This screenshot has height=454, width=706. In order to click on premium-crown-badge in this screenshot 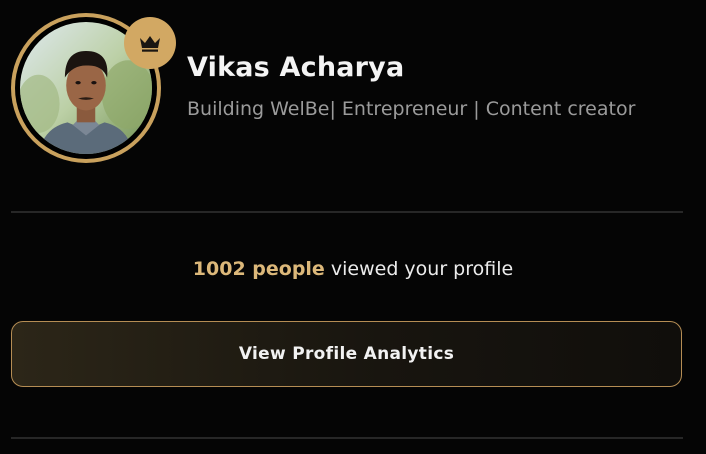, I will do `click(150, 43)`.